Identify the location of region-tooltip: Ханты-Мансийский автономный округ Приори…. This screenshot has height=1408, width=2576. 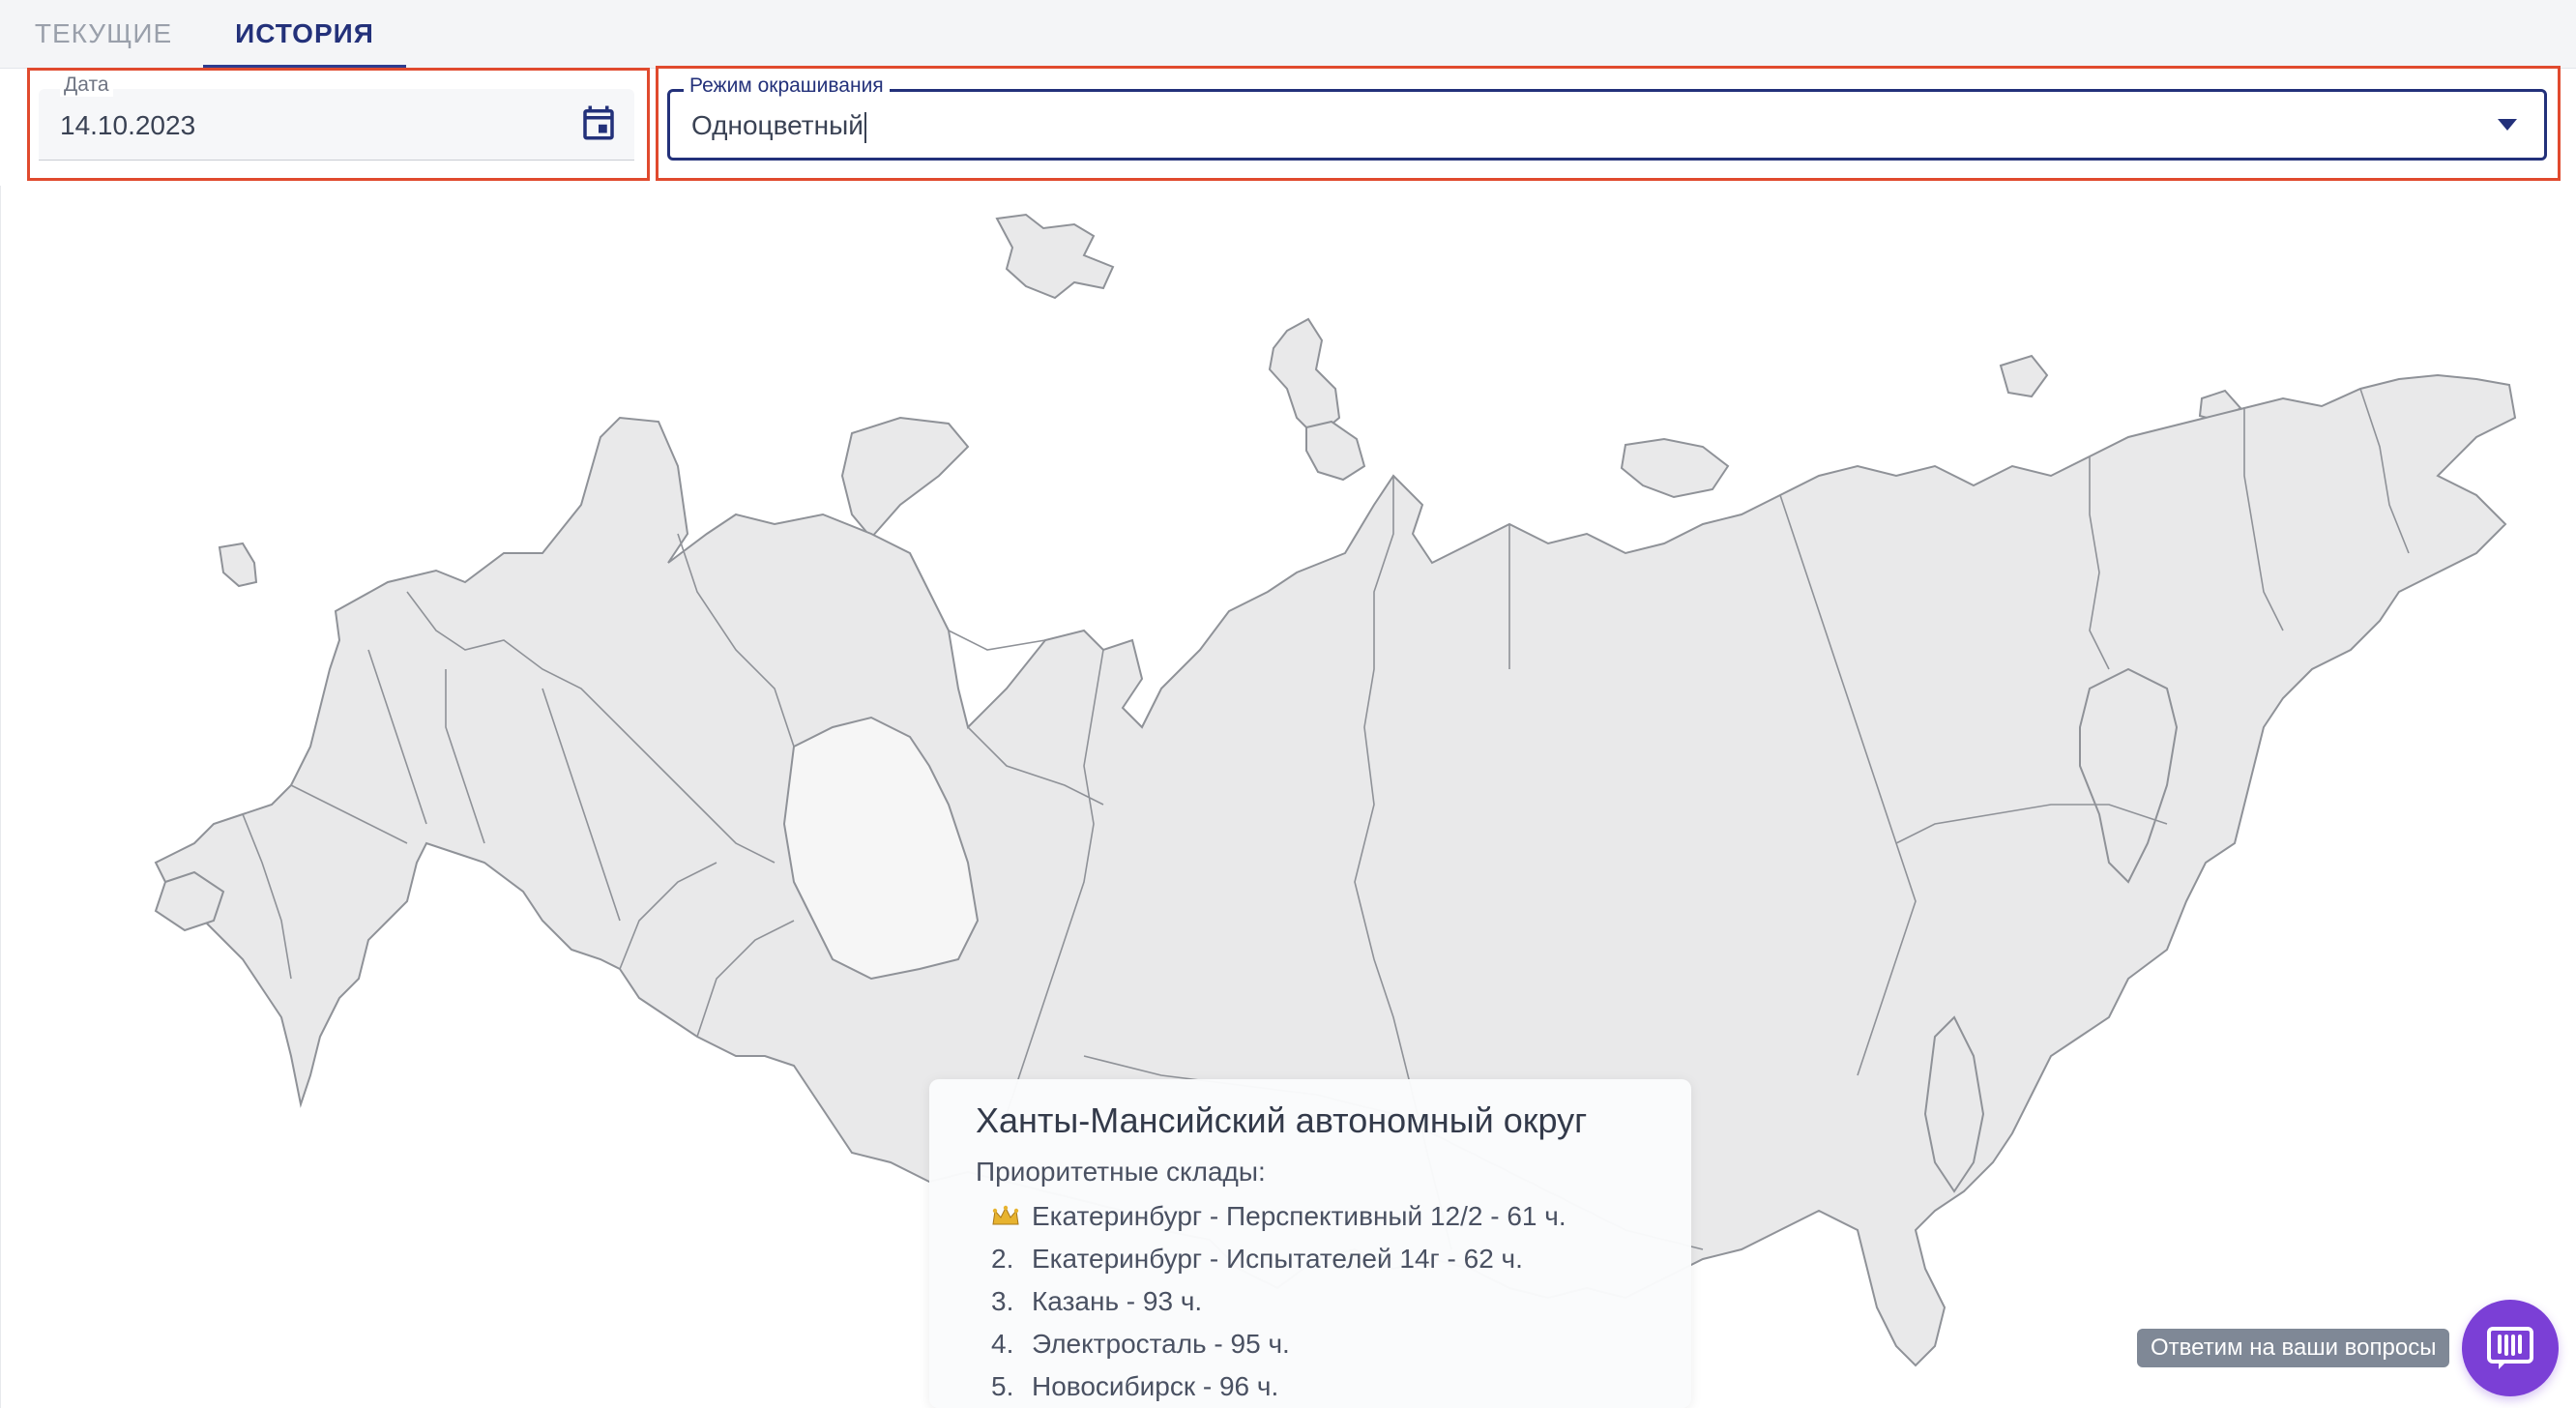
(1310, 1243).